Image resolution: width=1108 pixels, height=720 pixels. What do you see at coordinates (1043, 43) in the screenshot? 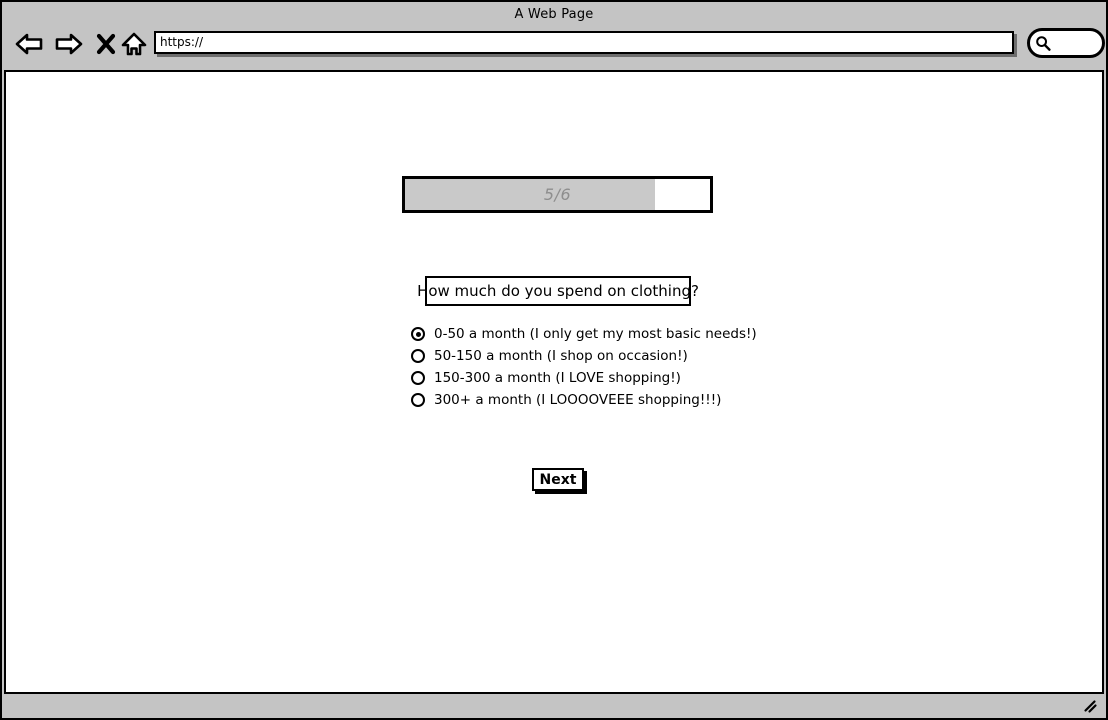
I see `search-icon` at bounding box center [1043, 43].